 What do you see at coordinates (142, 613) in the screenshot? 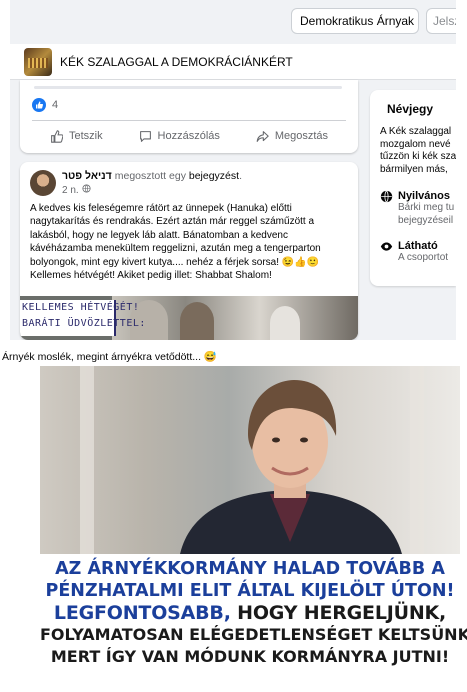
I see `slogan-highlight: LEGFONTOSABB,` at bounding box center [142, 613].